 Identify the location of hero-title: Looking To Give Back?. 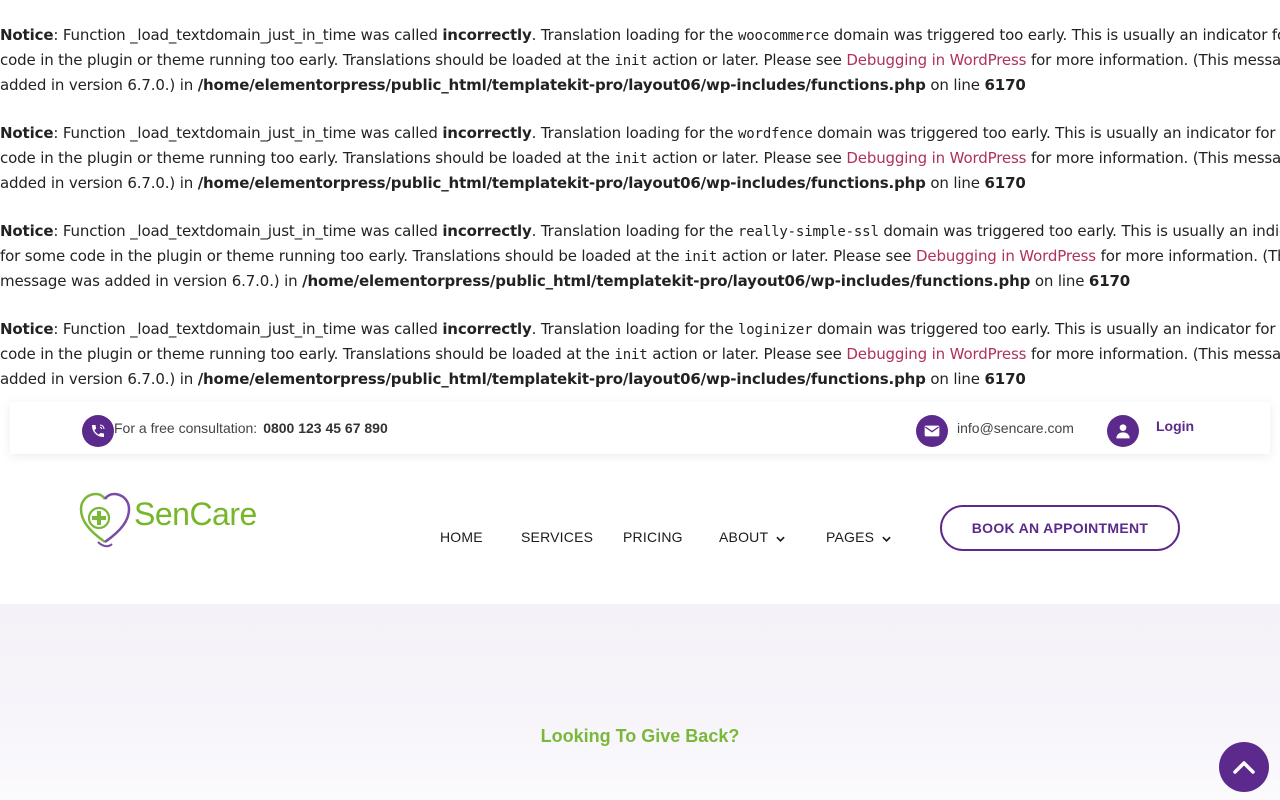
(640, 736).